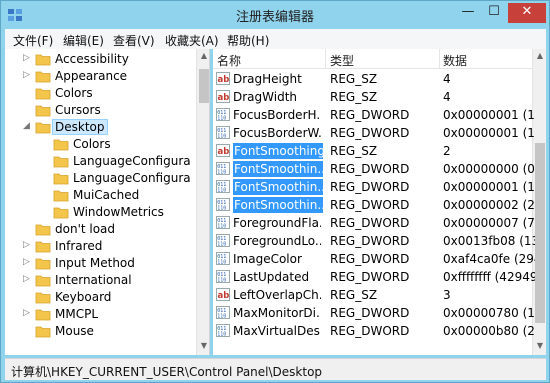 This screenshot has height=383, width=550. What do you see at coordinates (85, 229) in the screenshot?
I see `tree-item-label: don't load` at bounding box center [85, 229].